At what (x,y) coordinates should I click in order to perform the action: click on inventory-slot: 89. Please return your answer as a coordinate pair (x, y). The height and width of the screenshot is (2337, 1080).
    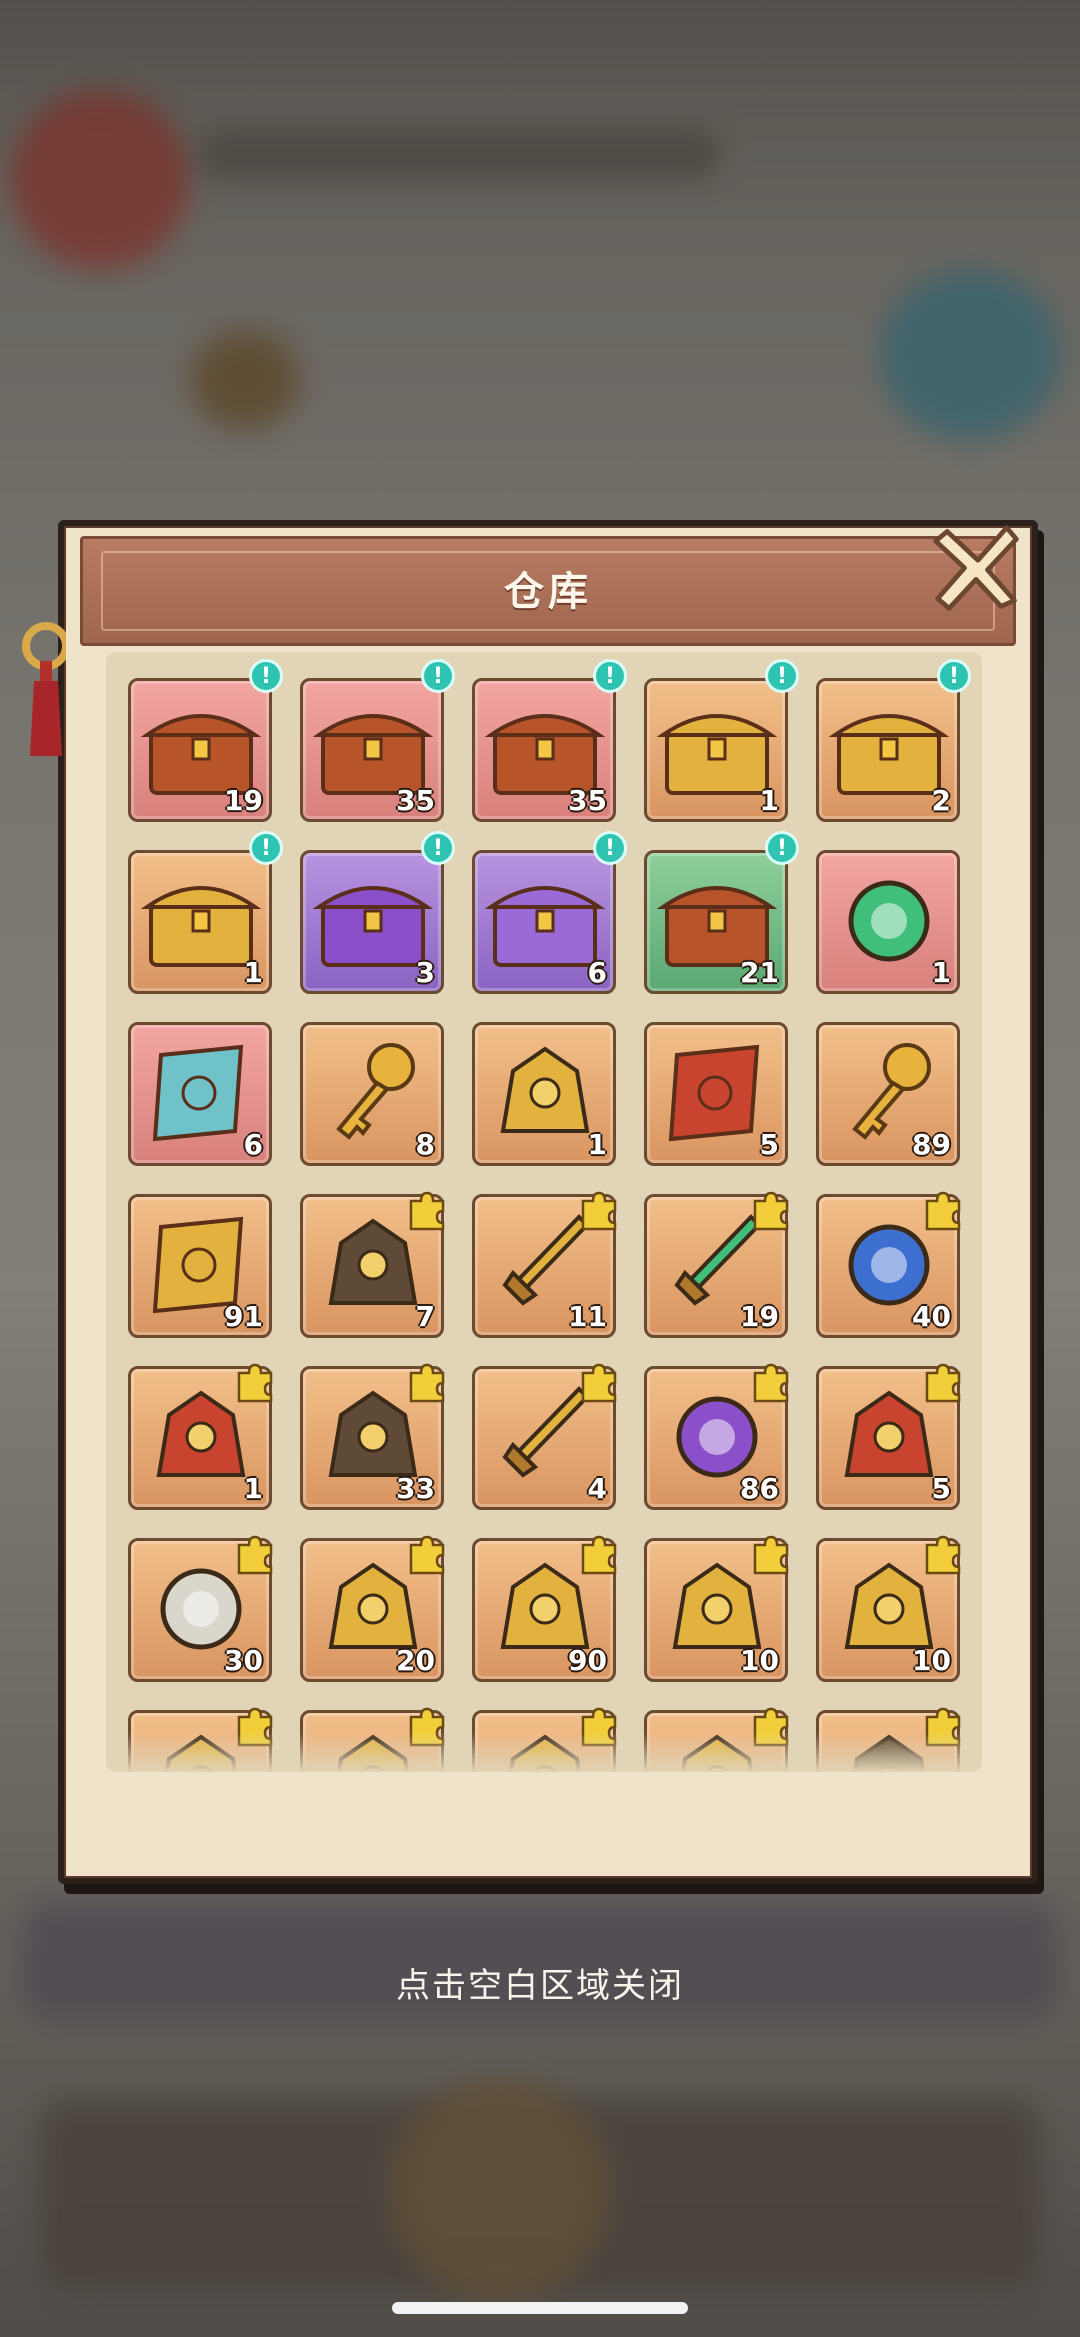
    Looking at the image, I should click on (888, 1094).